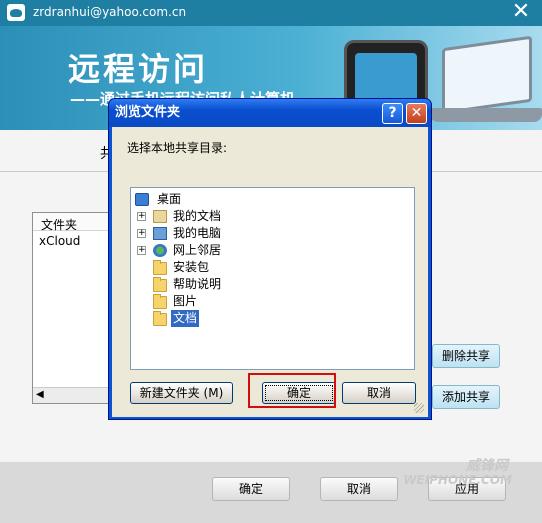 This screenshot has width=542, height=523. Describe the element at coordinates (278, 301) in the screenshot. I see `tree-node-folder: 图片` at that location.